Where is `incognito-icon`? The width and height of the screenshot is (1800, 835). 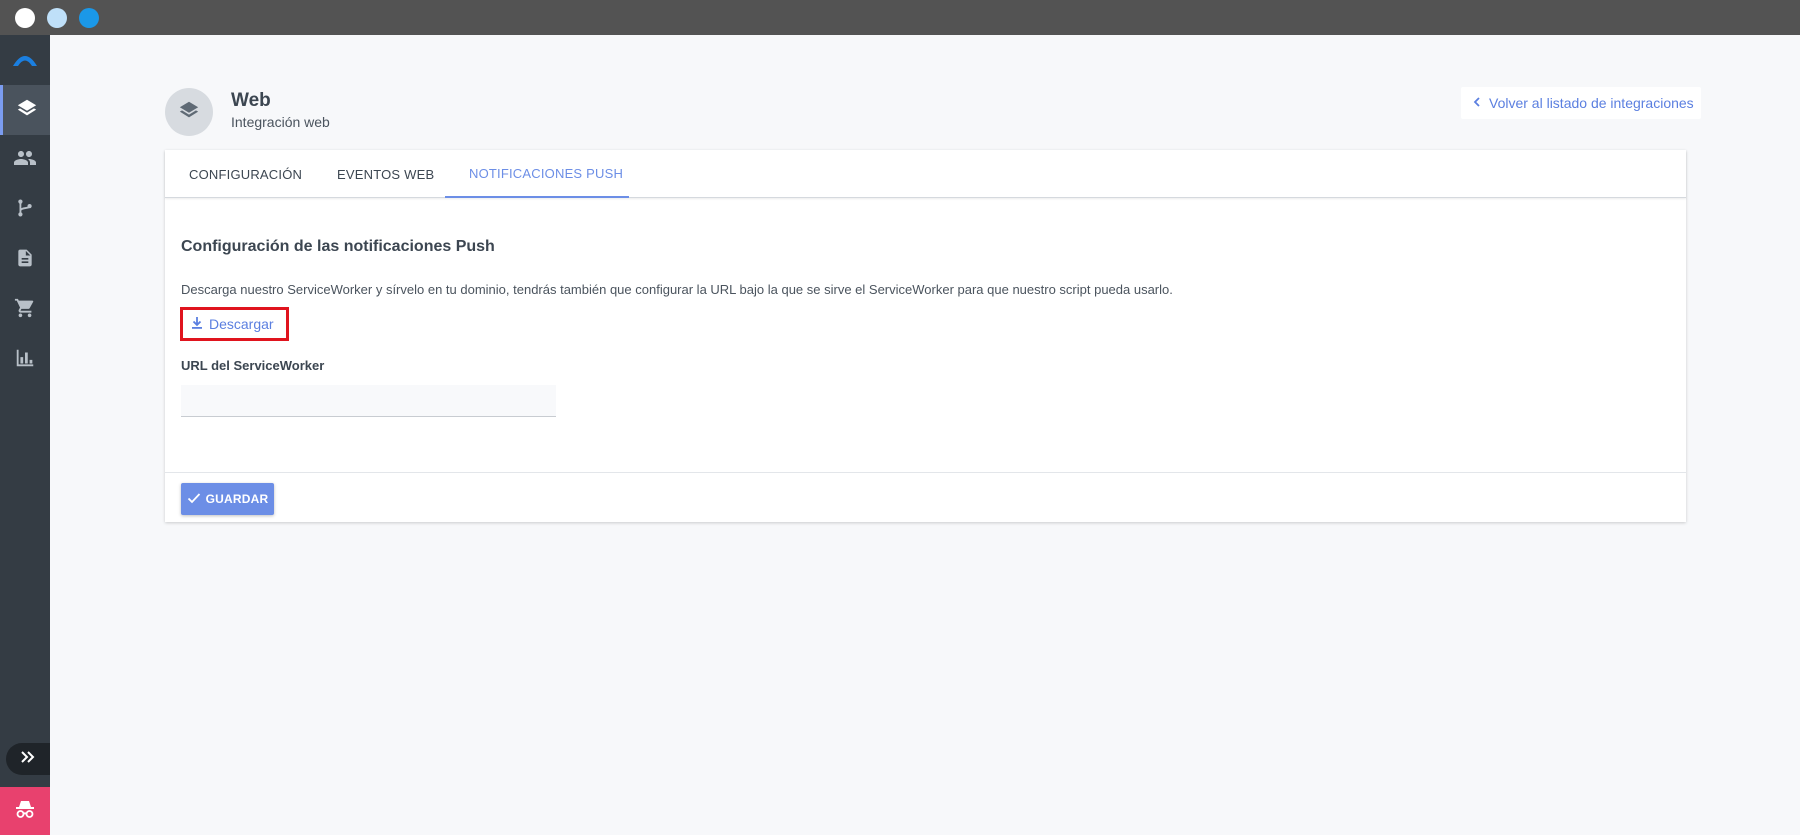 incognito-icon is located at coordinates (25, 811).